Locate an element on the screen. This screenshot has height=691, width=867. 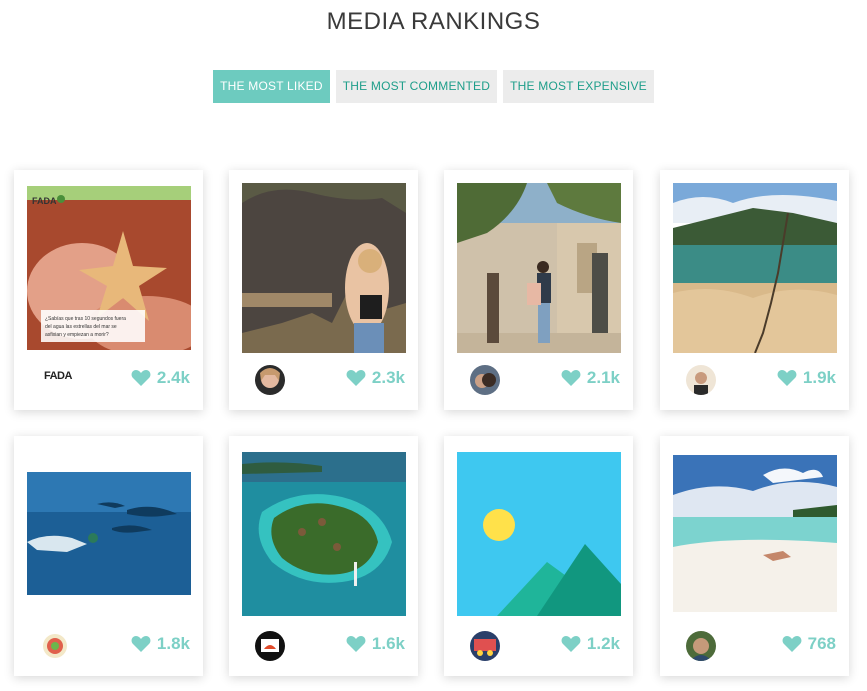
likes-count: 1.2k is located at coordinates (590, 644).